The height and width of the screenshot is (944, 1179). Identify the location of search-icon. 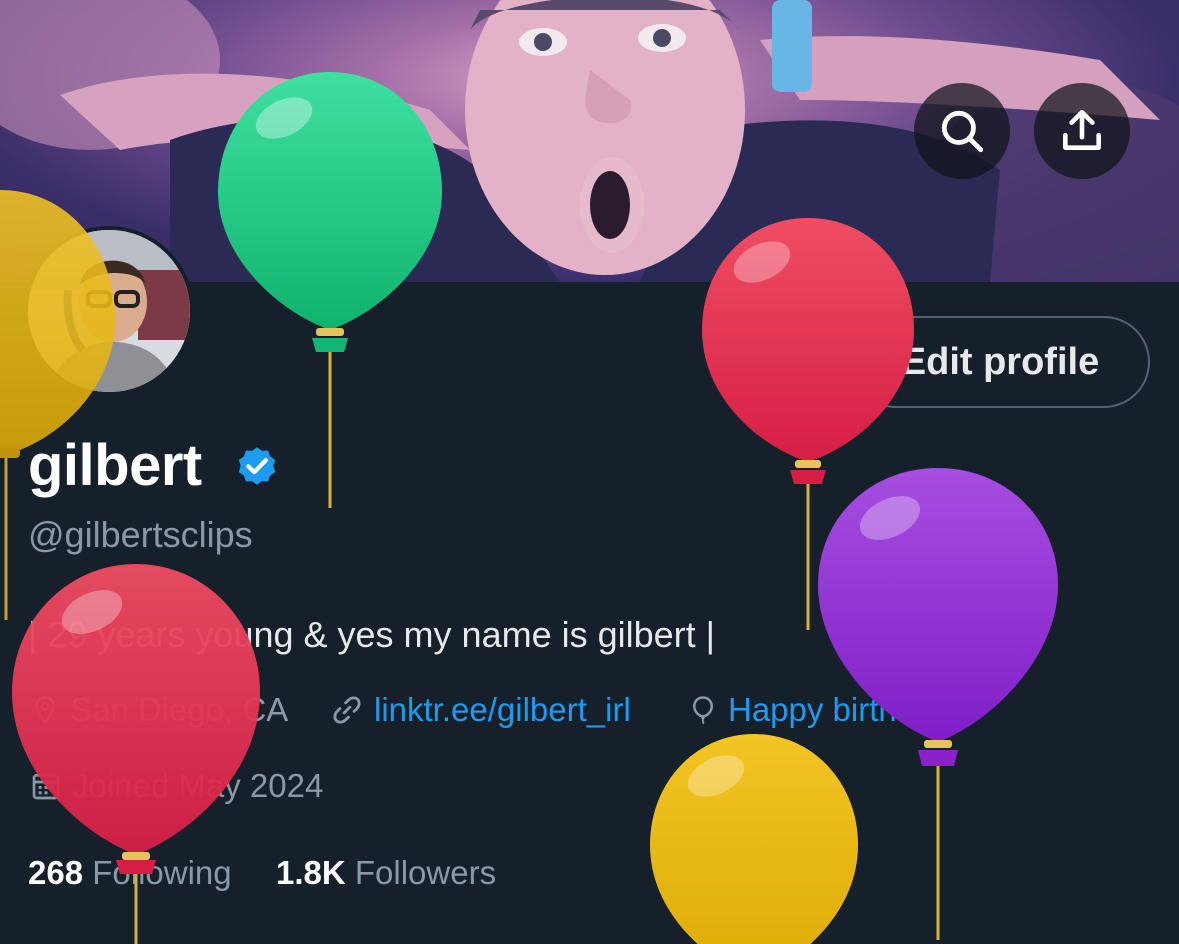
(962, 131).